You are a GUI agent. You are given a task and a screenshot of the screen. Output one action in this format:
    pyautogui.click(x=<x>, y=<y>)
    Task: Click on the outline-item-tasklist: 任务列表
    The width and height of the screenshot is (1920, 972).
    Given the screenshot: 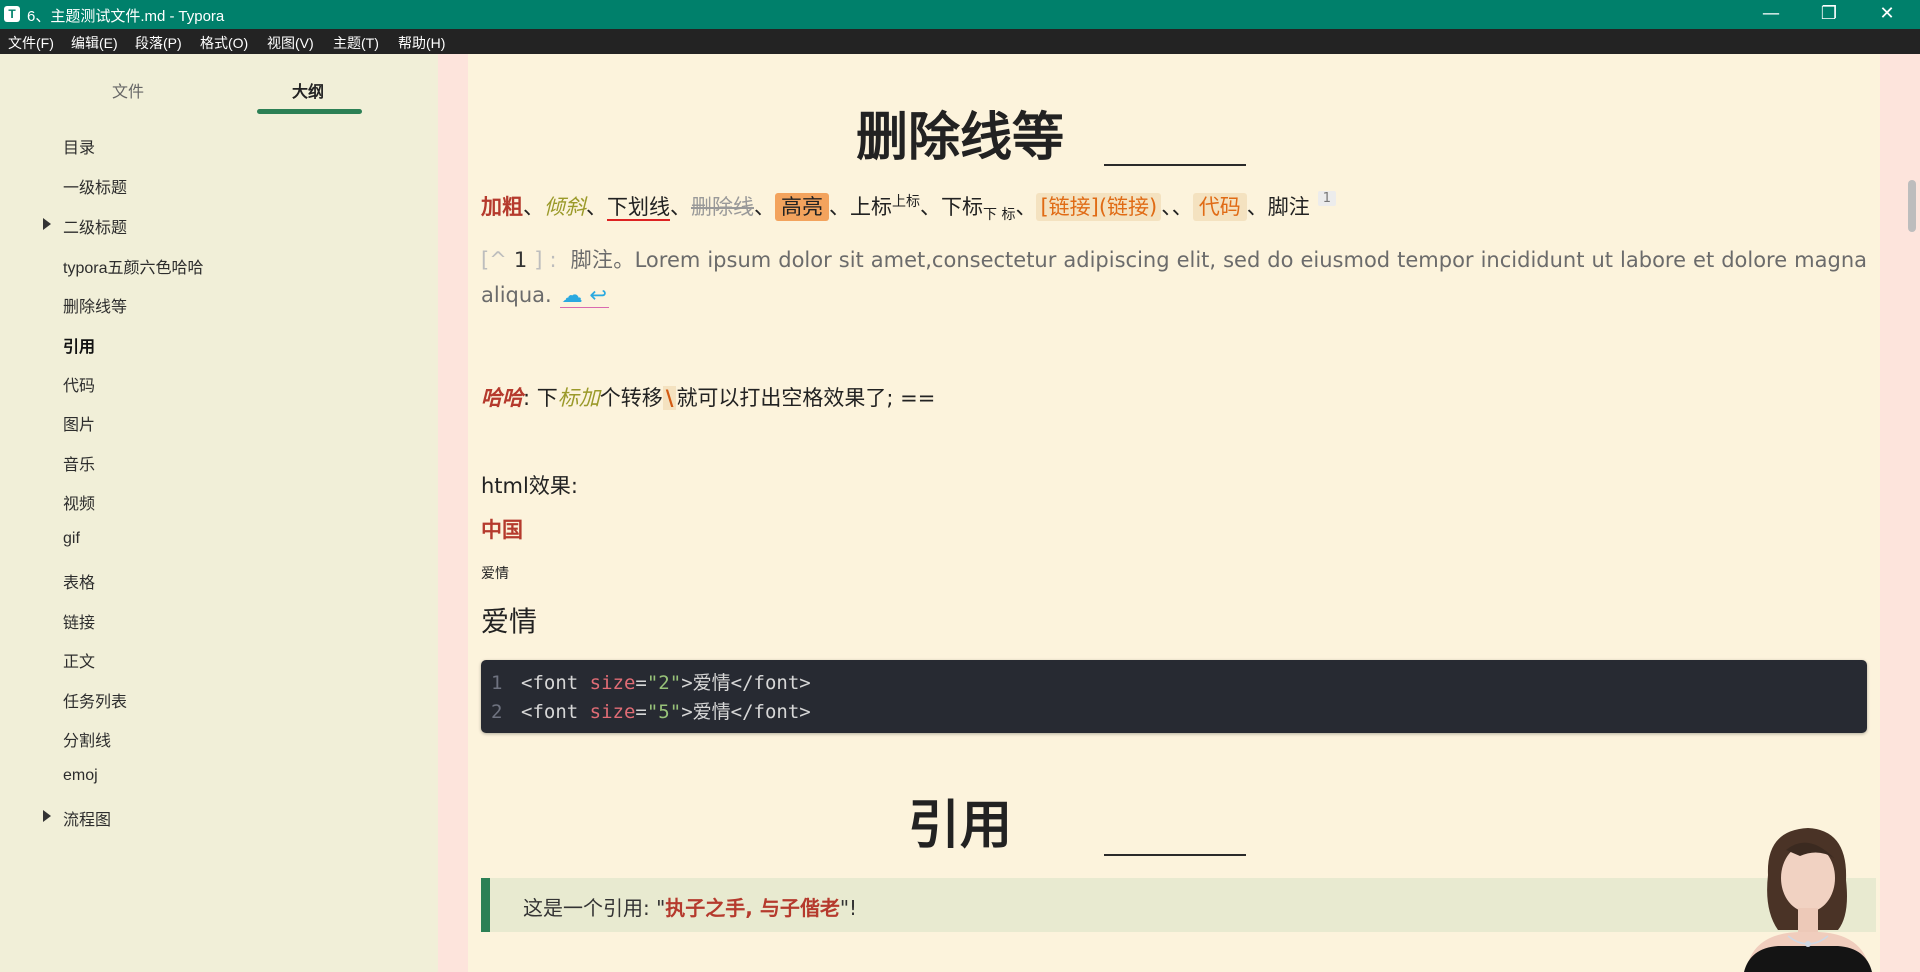 What is the action you would take?
    pyautogui.click(x=95, y=700)
    